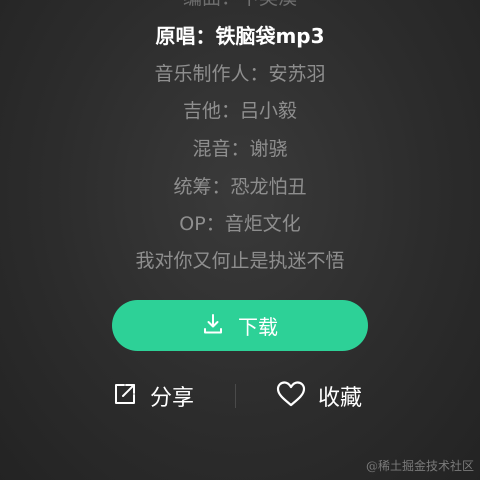 The image size is (480, 480). Describe the element at coordinates (240, 396) in the screenshot. I see `action-bar: 分享 收藏` at that location.